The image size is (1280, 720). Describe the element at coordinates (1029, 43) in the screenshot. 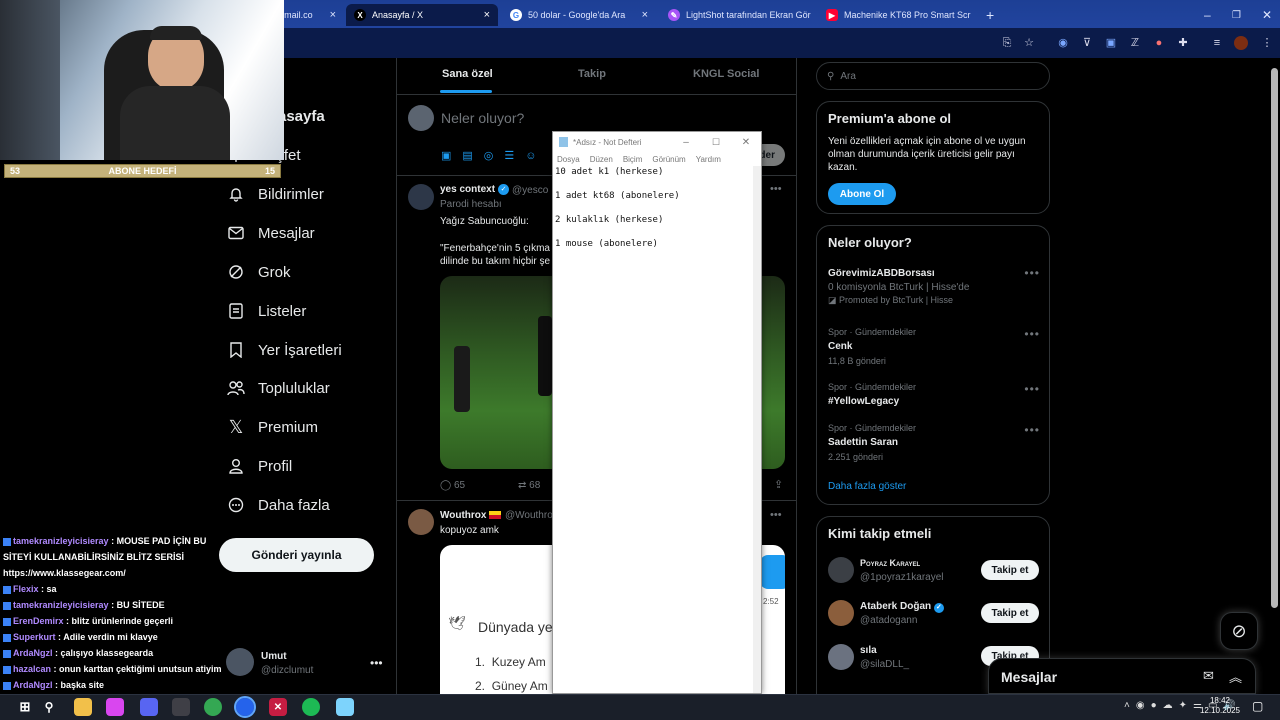

I see `bookmark-star-icon: ☆` at that location.